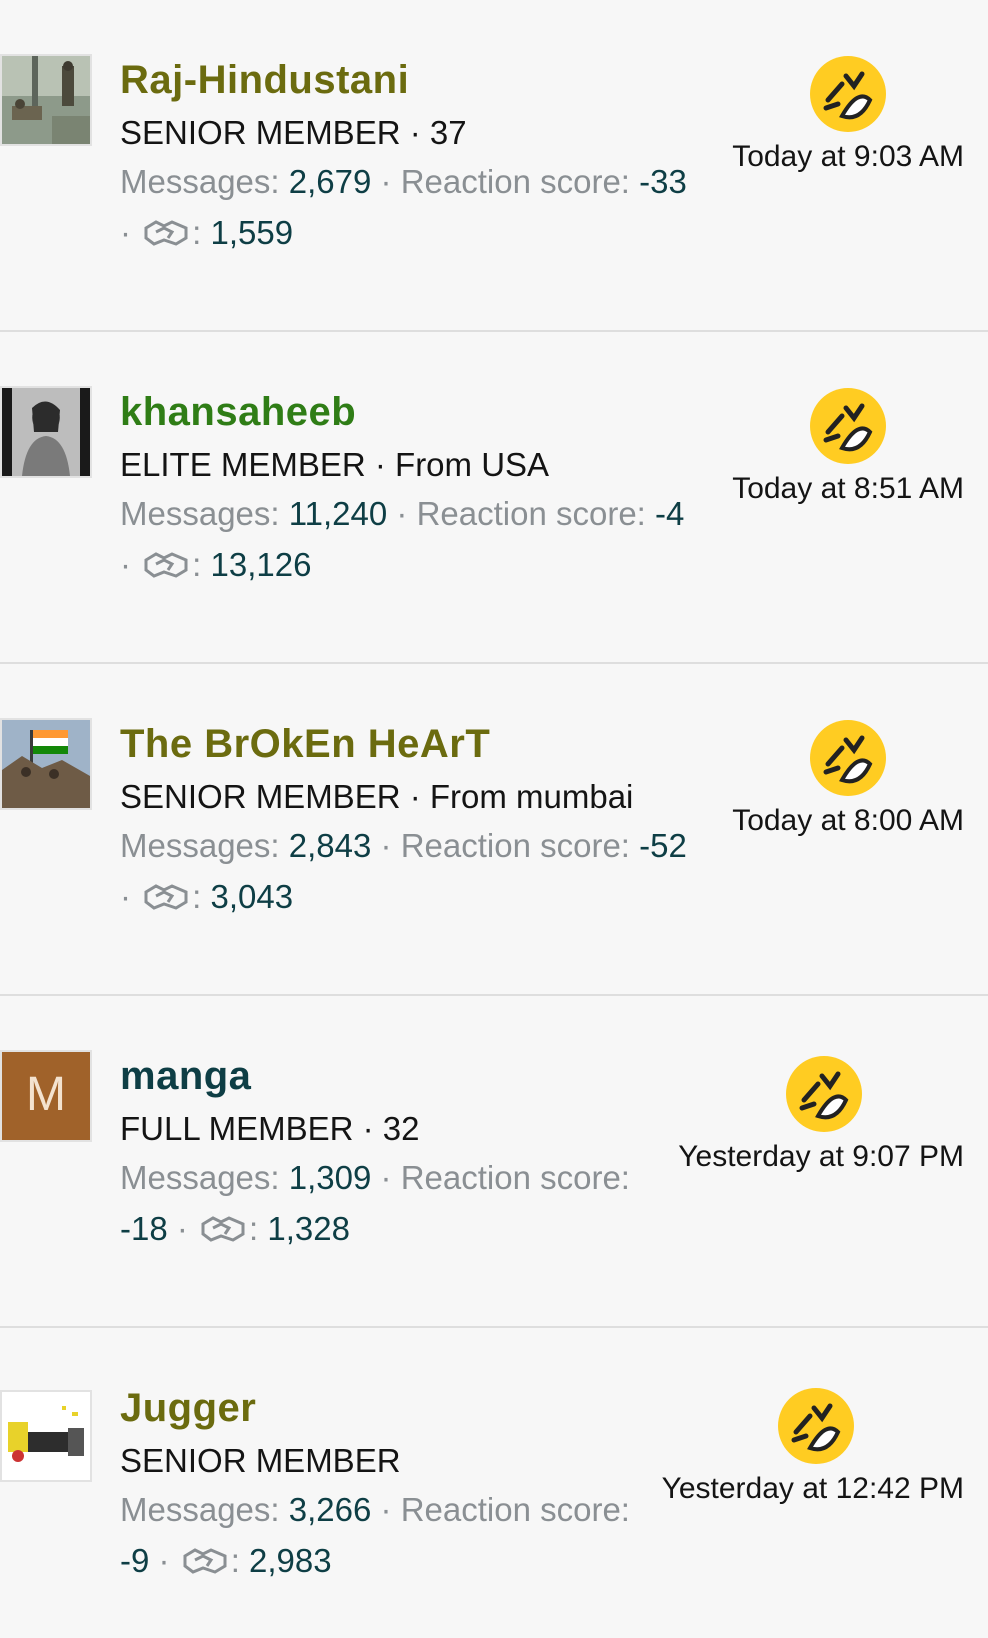  I want to click on username-link: Raj-Hindustani, so click(264, 80).